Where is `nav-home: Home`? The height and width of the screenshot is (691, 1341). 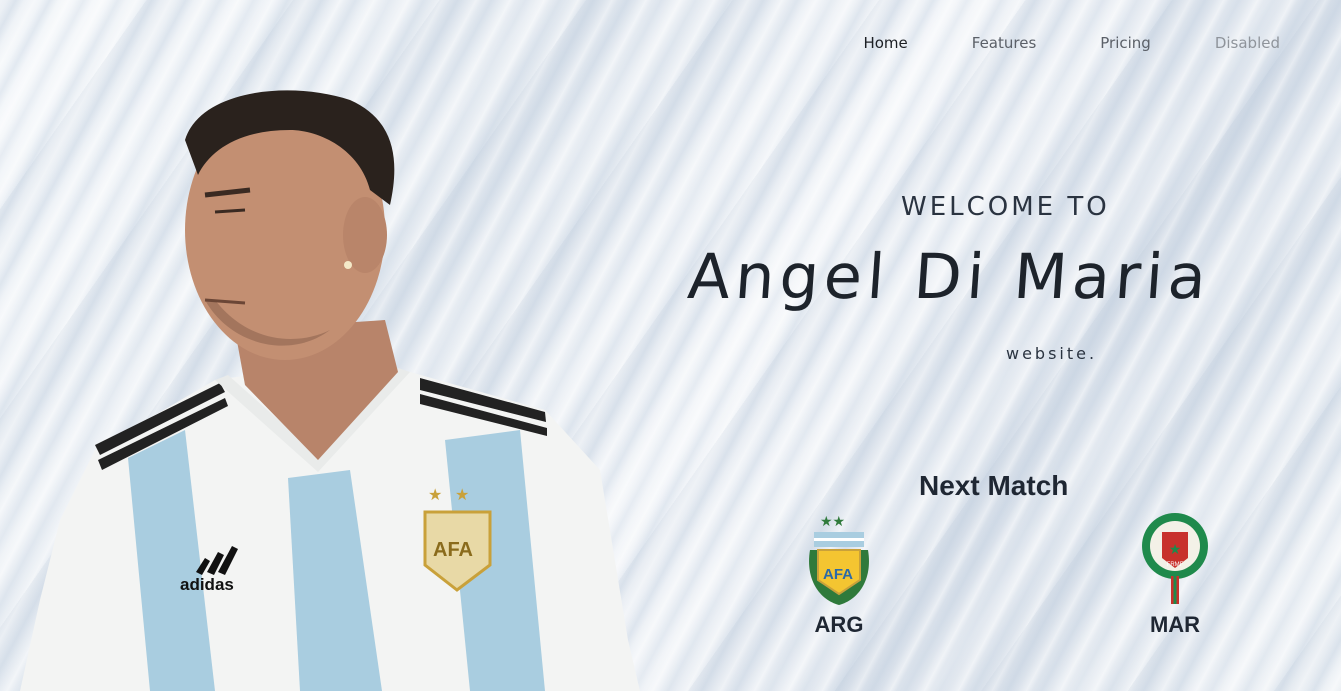
nav-home: Home is located at coordinates (885, 43).